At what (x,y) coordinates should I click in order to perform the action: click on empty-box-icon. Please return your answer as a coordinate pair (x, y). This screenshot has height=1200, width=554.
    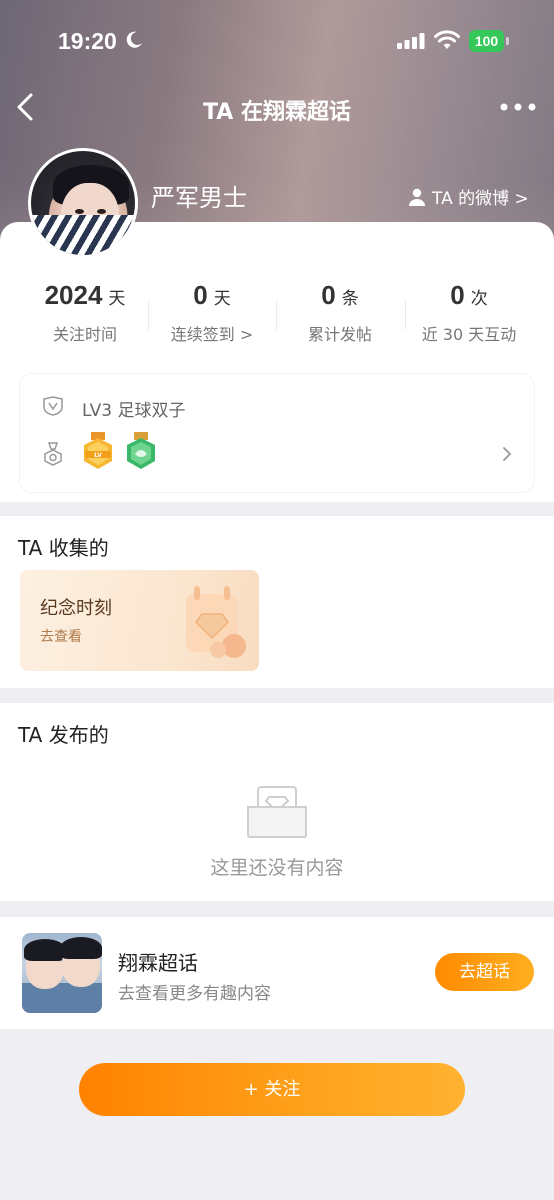
    Looking at the image, I should click on (277, 812).